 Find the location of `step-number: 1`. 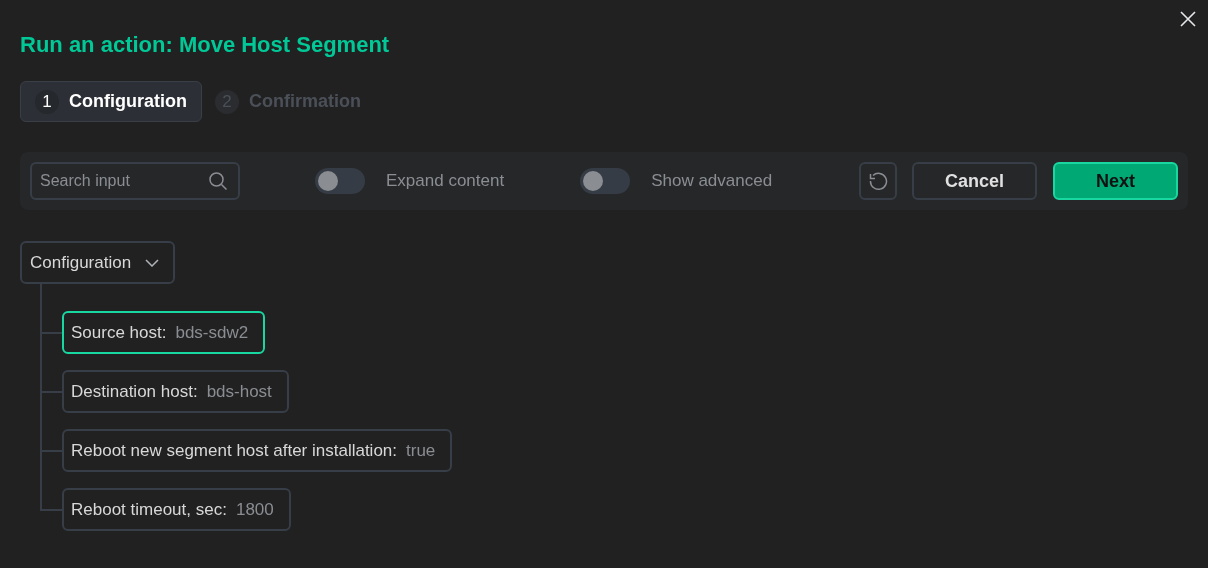

step-number: 1 is located at coordinates (47, 101).